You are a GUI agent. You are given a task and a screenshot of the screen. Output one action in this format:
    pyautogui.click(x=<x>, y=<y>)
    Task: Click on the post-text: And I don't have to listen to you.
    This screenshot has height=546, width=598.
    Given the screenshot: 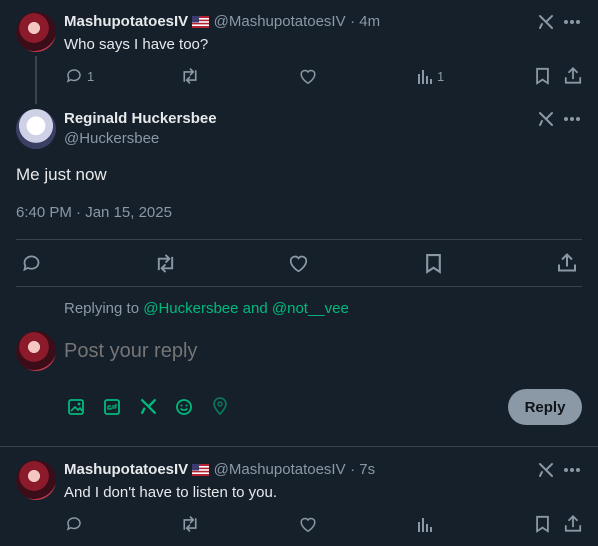 What is the action you would take?
    pyautogui.click(x=171, y=492)
    